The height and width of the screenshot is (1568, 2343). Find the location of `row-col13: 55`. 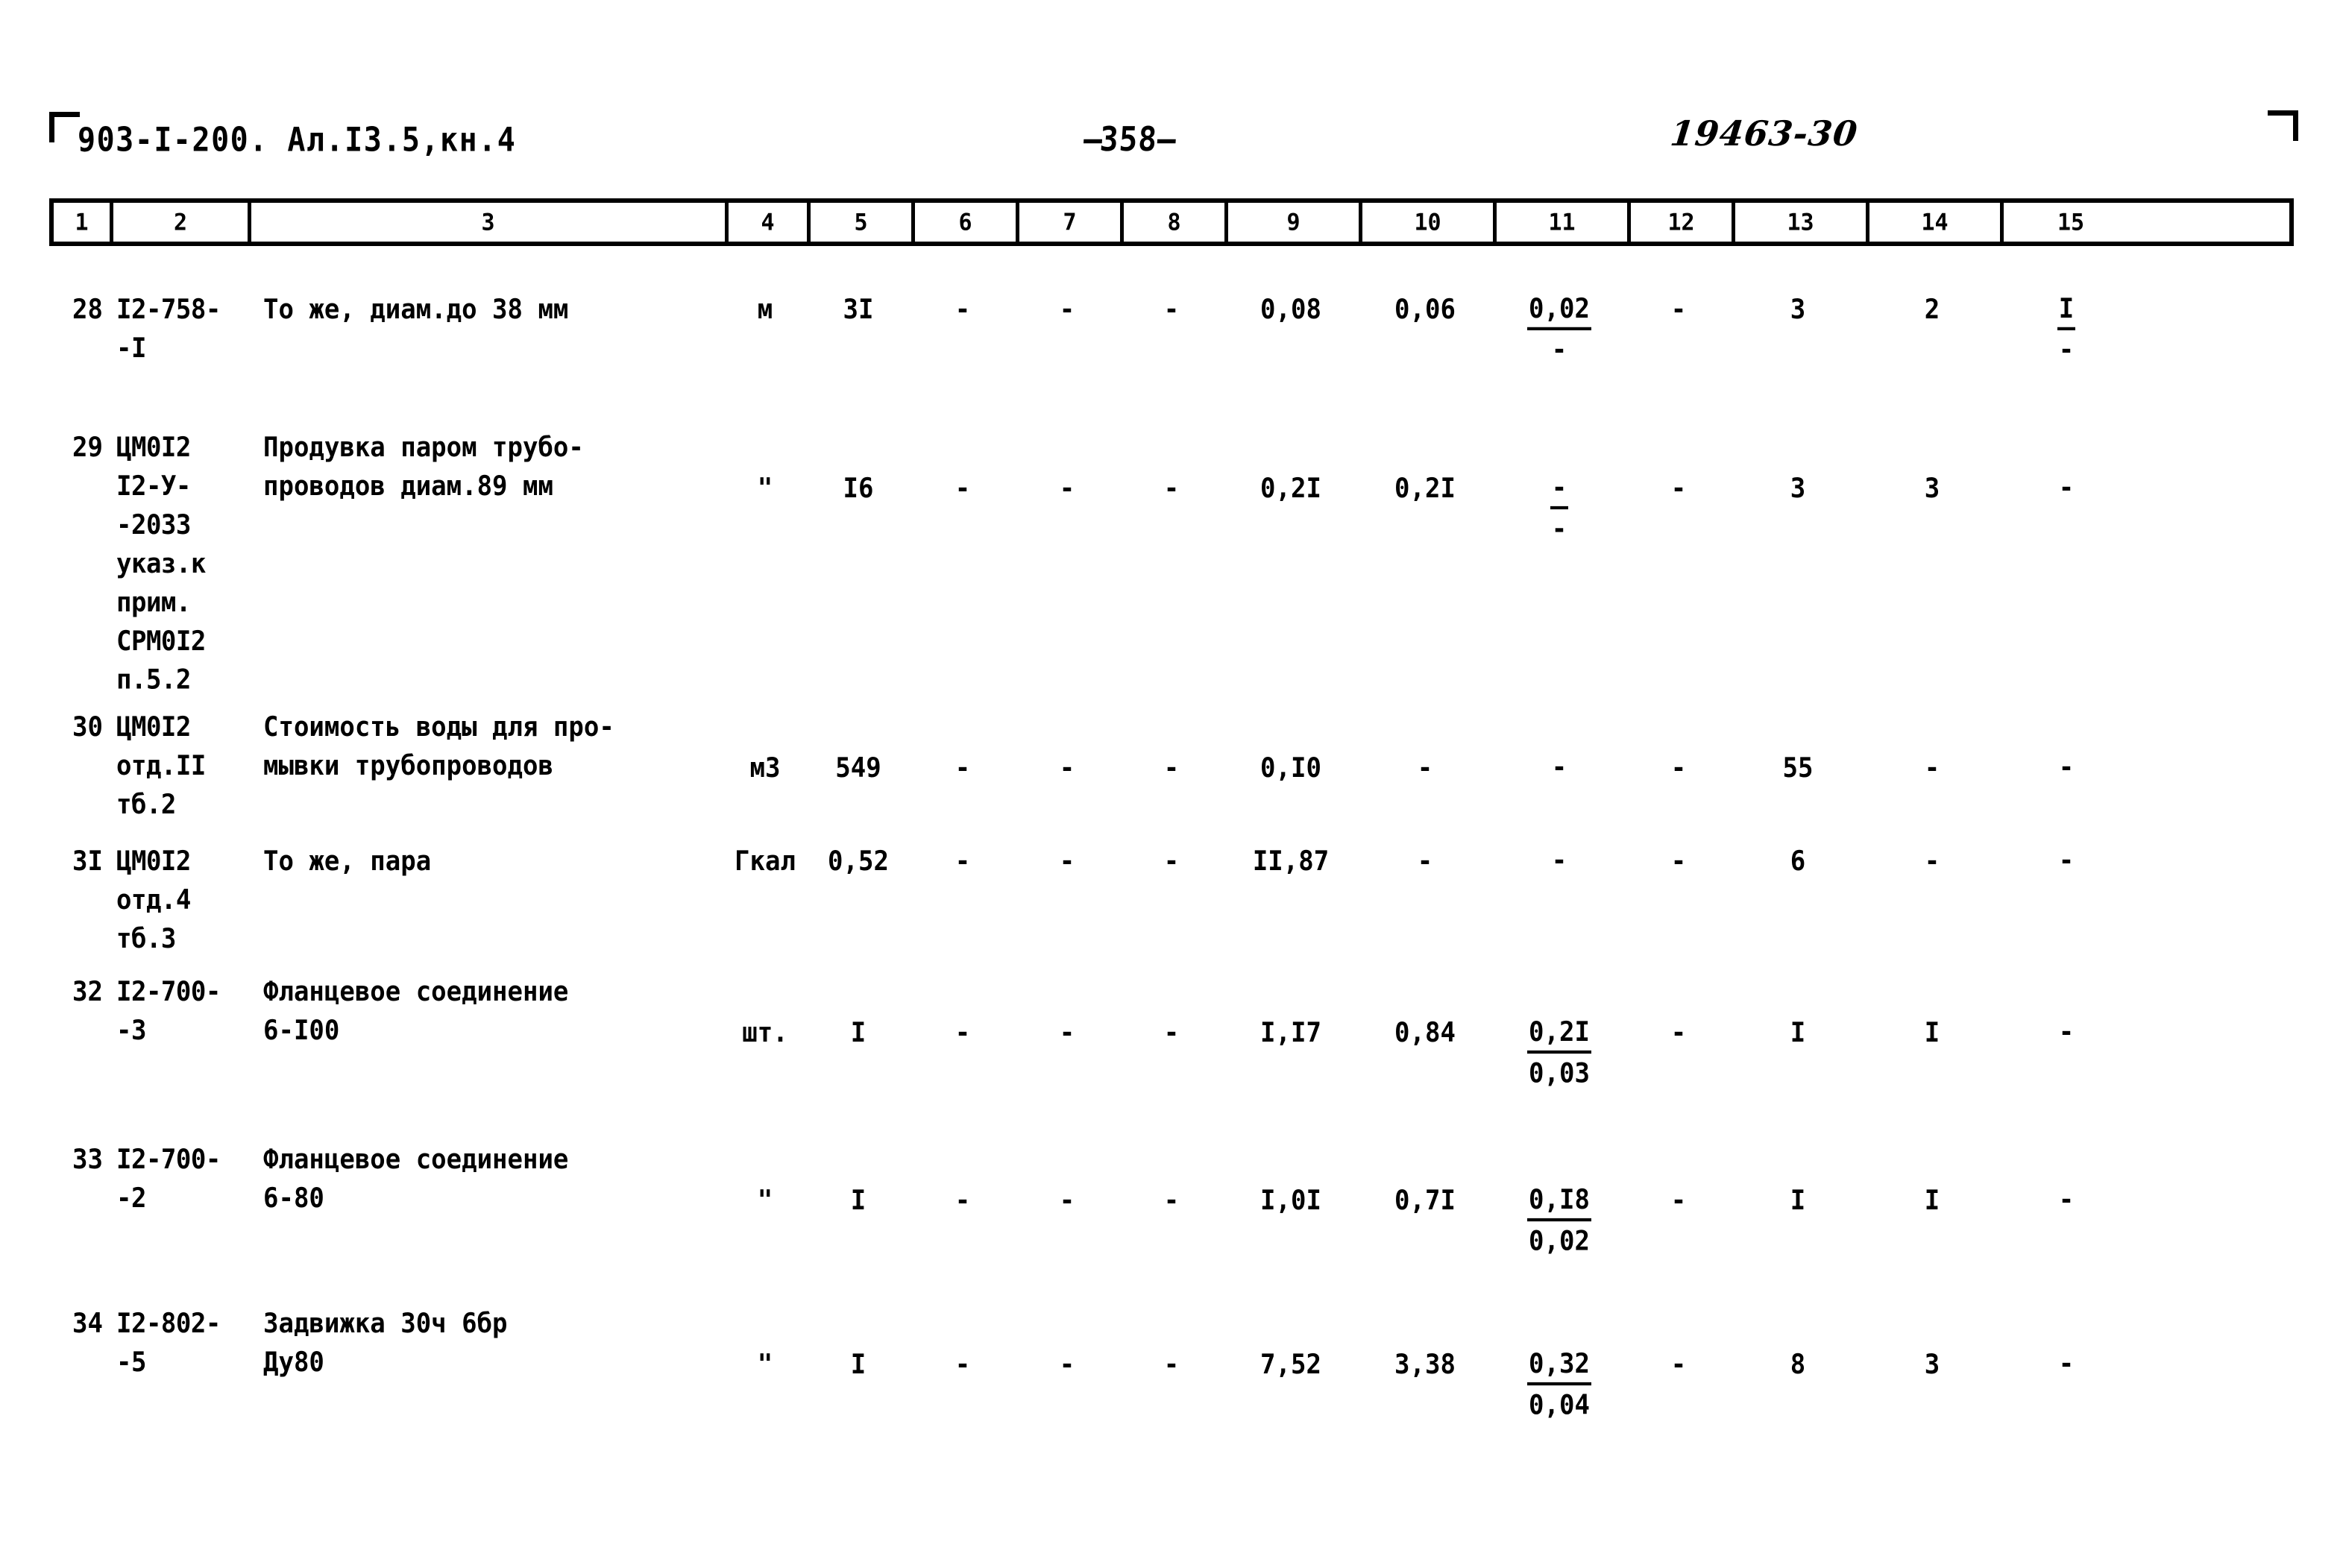

row-col13: 55 is located at coordinates (1798, 768).